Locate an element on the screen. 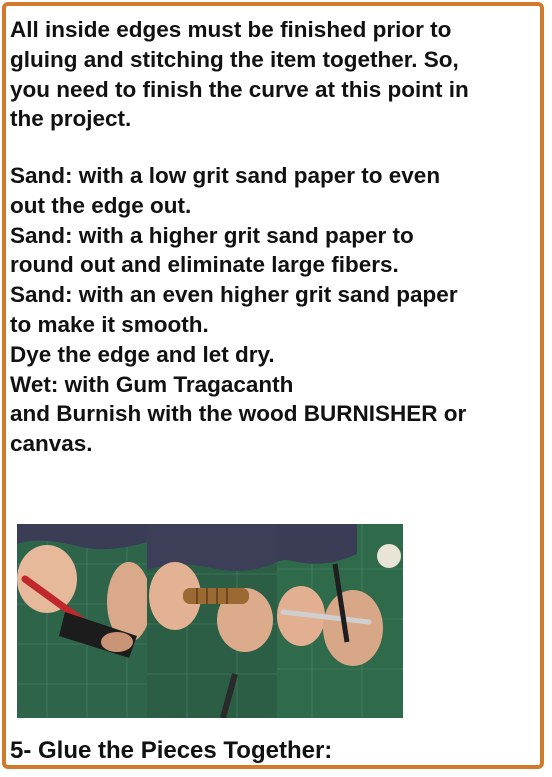 This screenshot has width=552, height=777. burnishing-edge-photo is located at coordinates (212, 621).